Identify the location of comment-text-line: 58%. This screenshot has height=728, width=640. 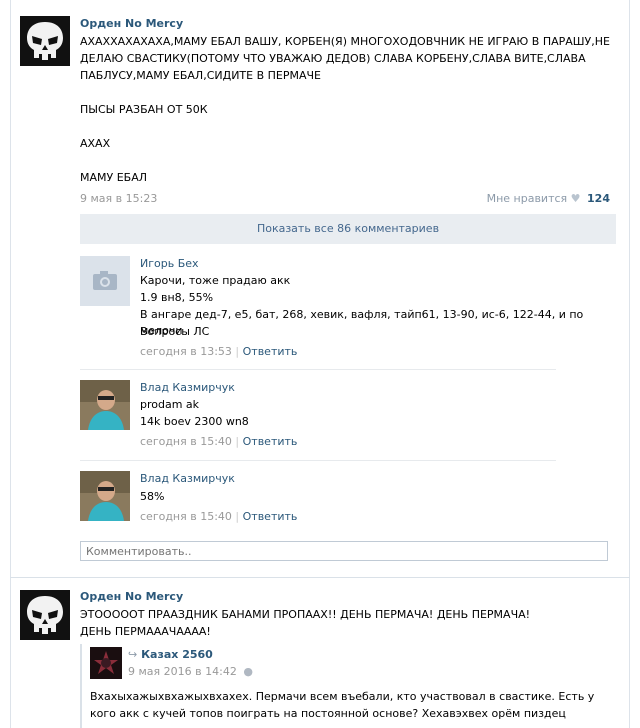
(152, 496).